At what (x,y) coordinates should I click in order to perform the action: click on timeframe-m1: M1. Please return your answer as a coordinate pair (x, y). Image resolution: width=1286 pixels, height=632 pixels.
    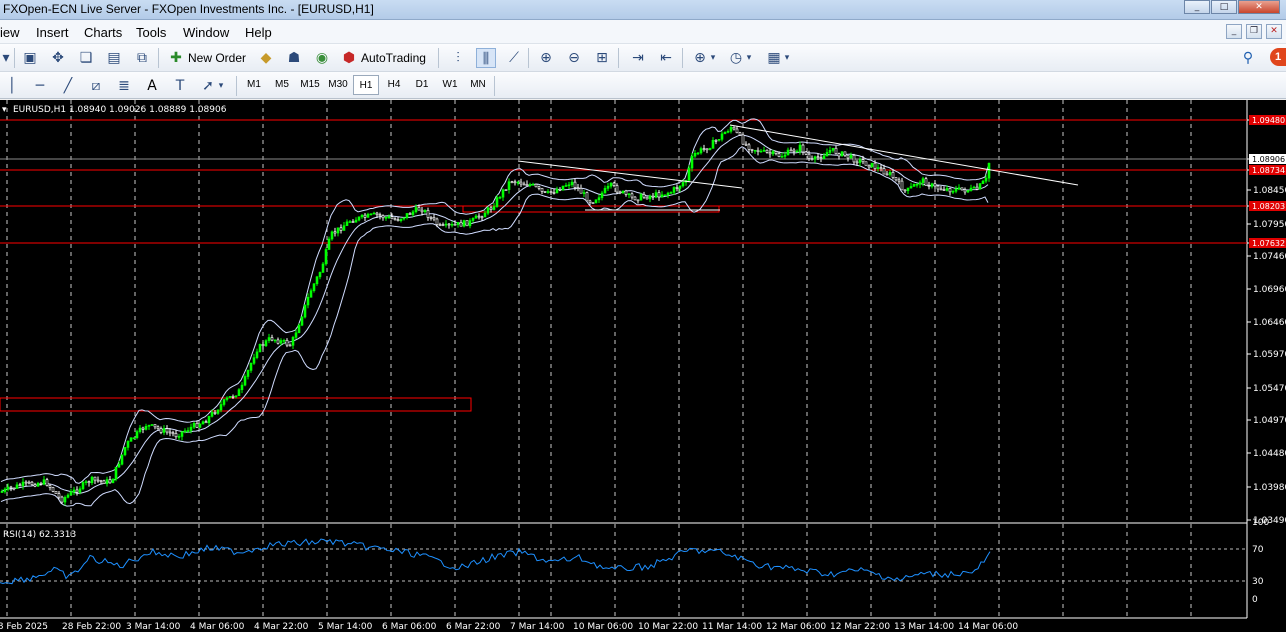
    Looking at the image, I should click on (254, 85).